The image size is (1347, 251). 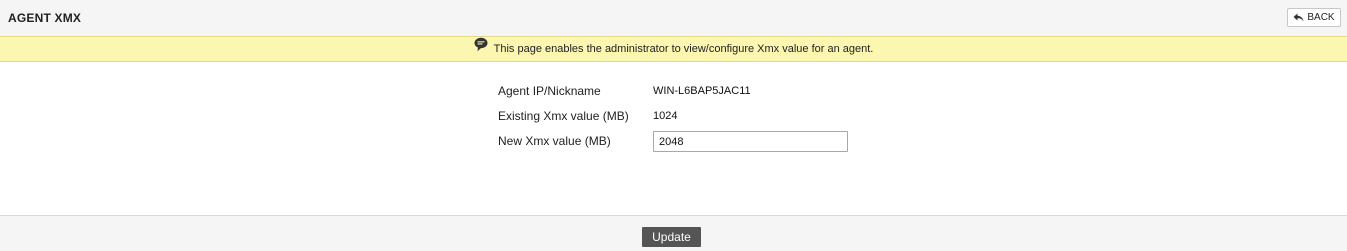 I want to click on back-button: BACK, so click(x=1314, y=17).